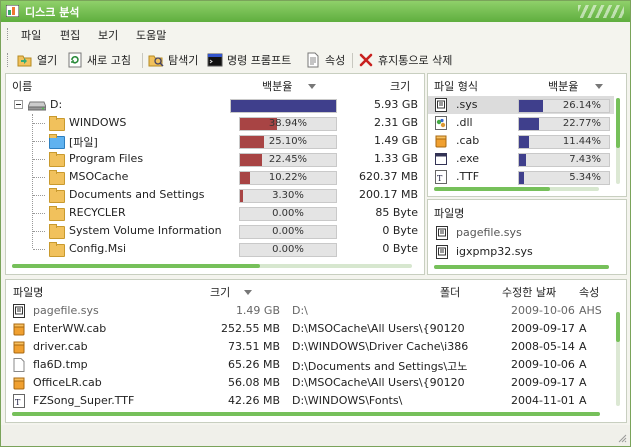  I want to click on dll-file-icon, so click(441, 123).